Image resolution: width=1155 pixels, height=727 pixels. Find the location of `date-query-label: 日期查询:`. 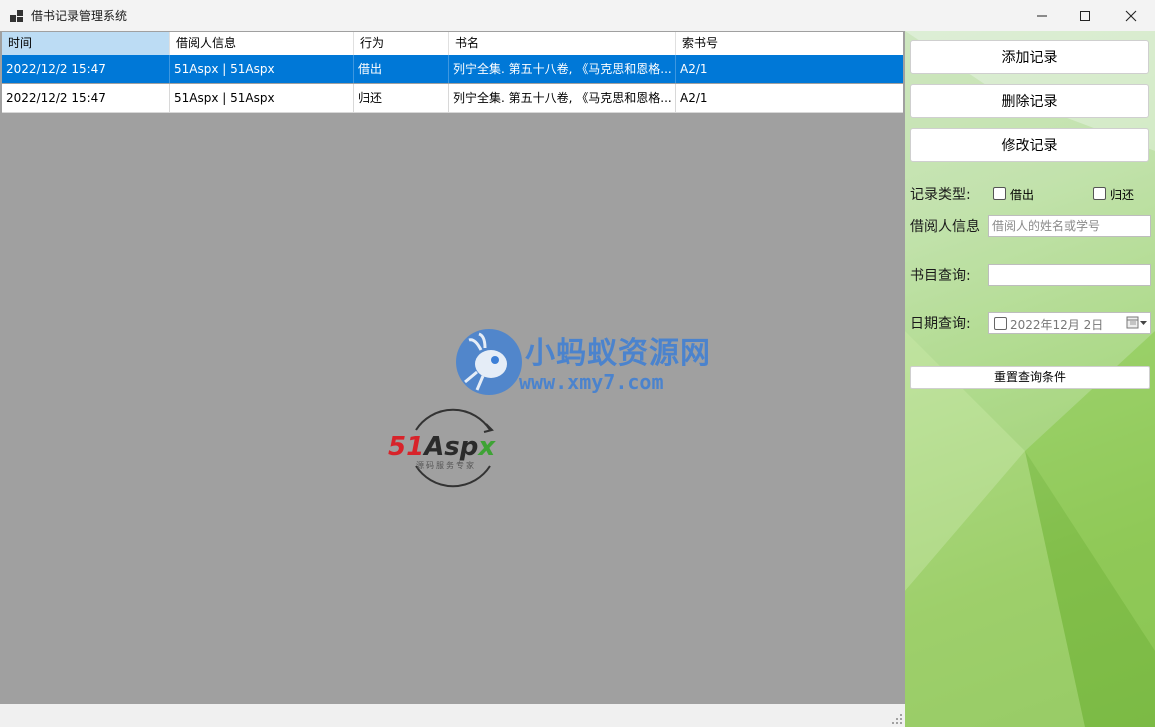

date-query-label: 日期查询: is located at coordinates (940, 324).